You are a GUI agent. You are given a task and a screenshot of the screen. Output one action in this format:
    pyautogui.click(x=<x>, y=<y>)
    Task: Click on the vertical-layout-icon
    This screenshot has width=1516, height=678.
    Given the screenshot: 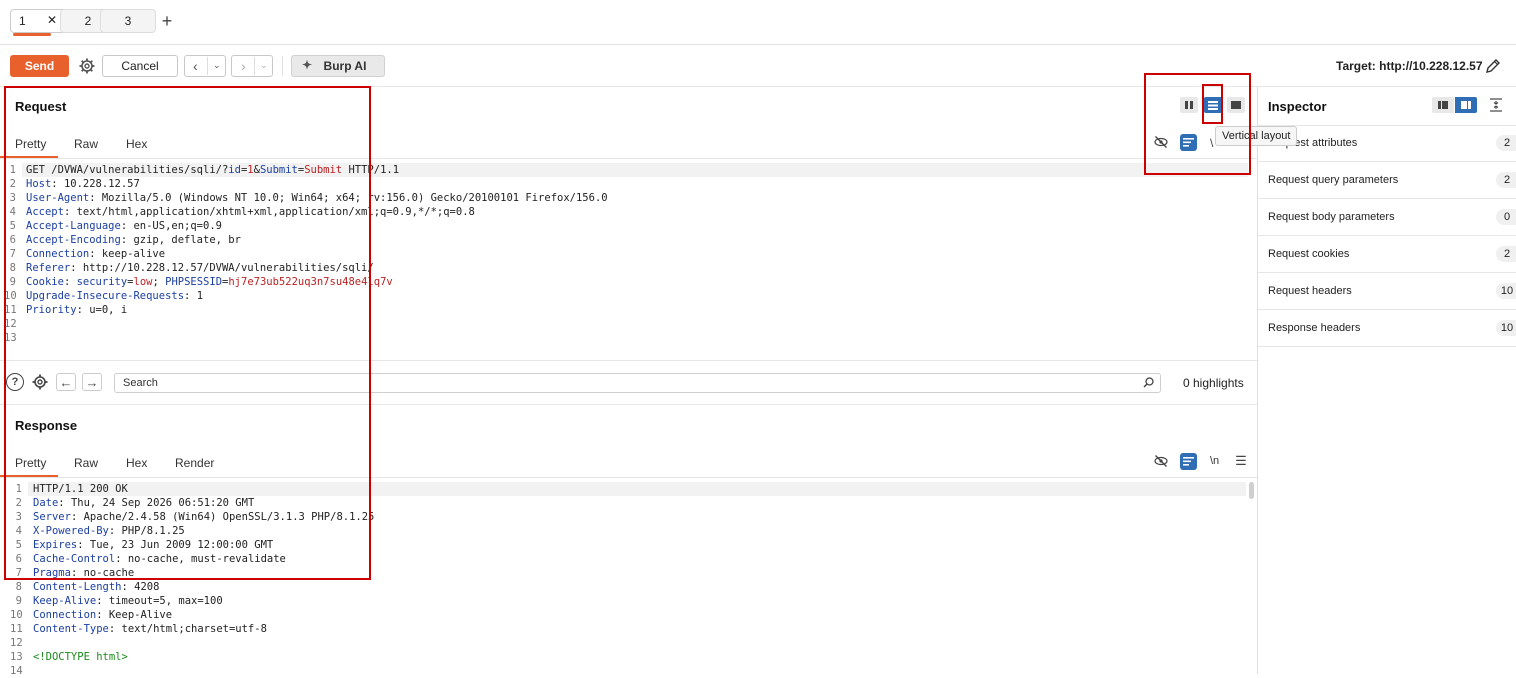 What is the action you would take?
    pyautogui.click(x=1213, y=105)
    